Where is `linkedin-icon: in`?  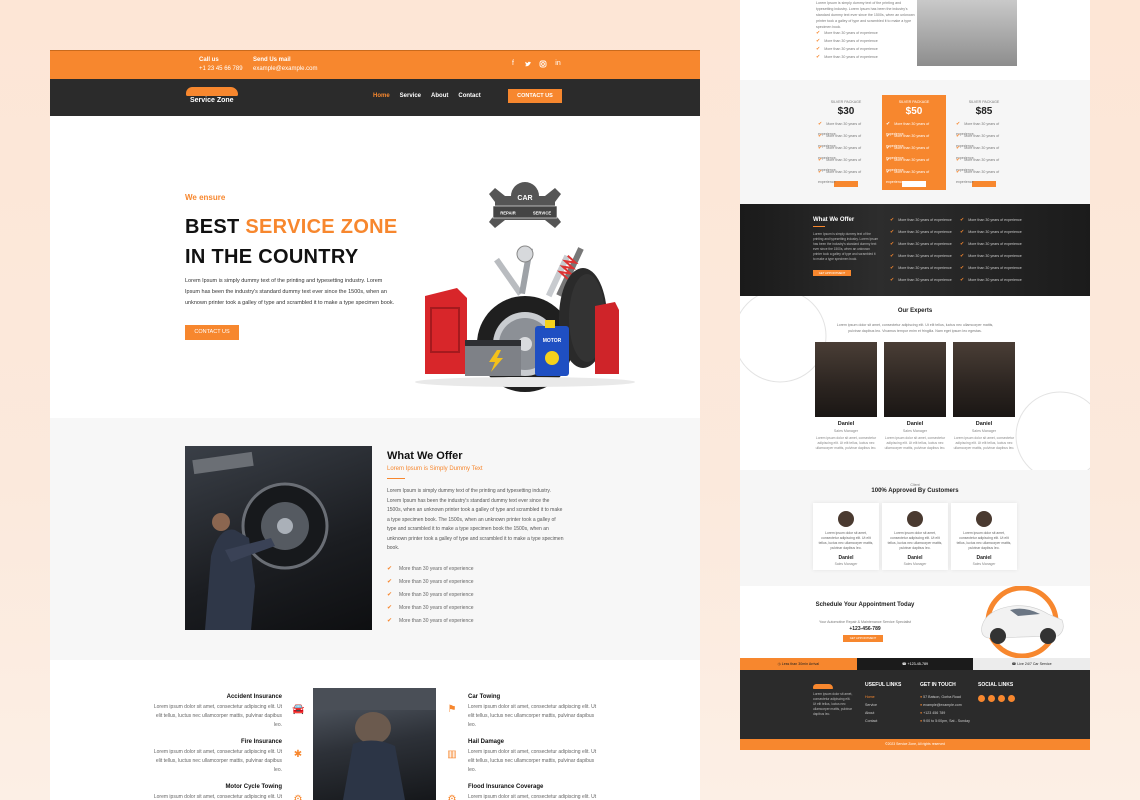
linkedin-icon: in is located at coordinates (558, 64).